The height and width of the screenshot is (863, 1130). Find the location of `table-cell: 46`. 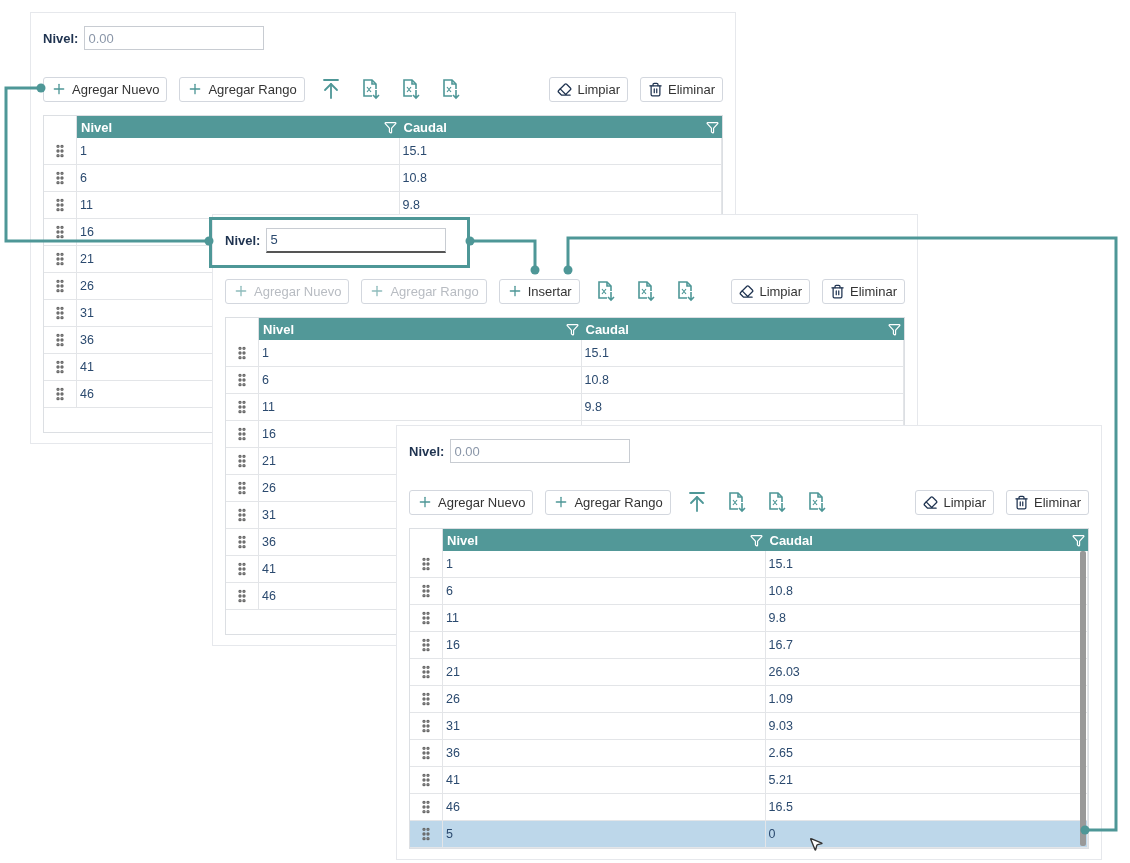

table-cell: 46 is located at coordinates (604, 807).